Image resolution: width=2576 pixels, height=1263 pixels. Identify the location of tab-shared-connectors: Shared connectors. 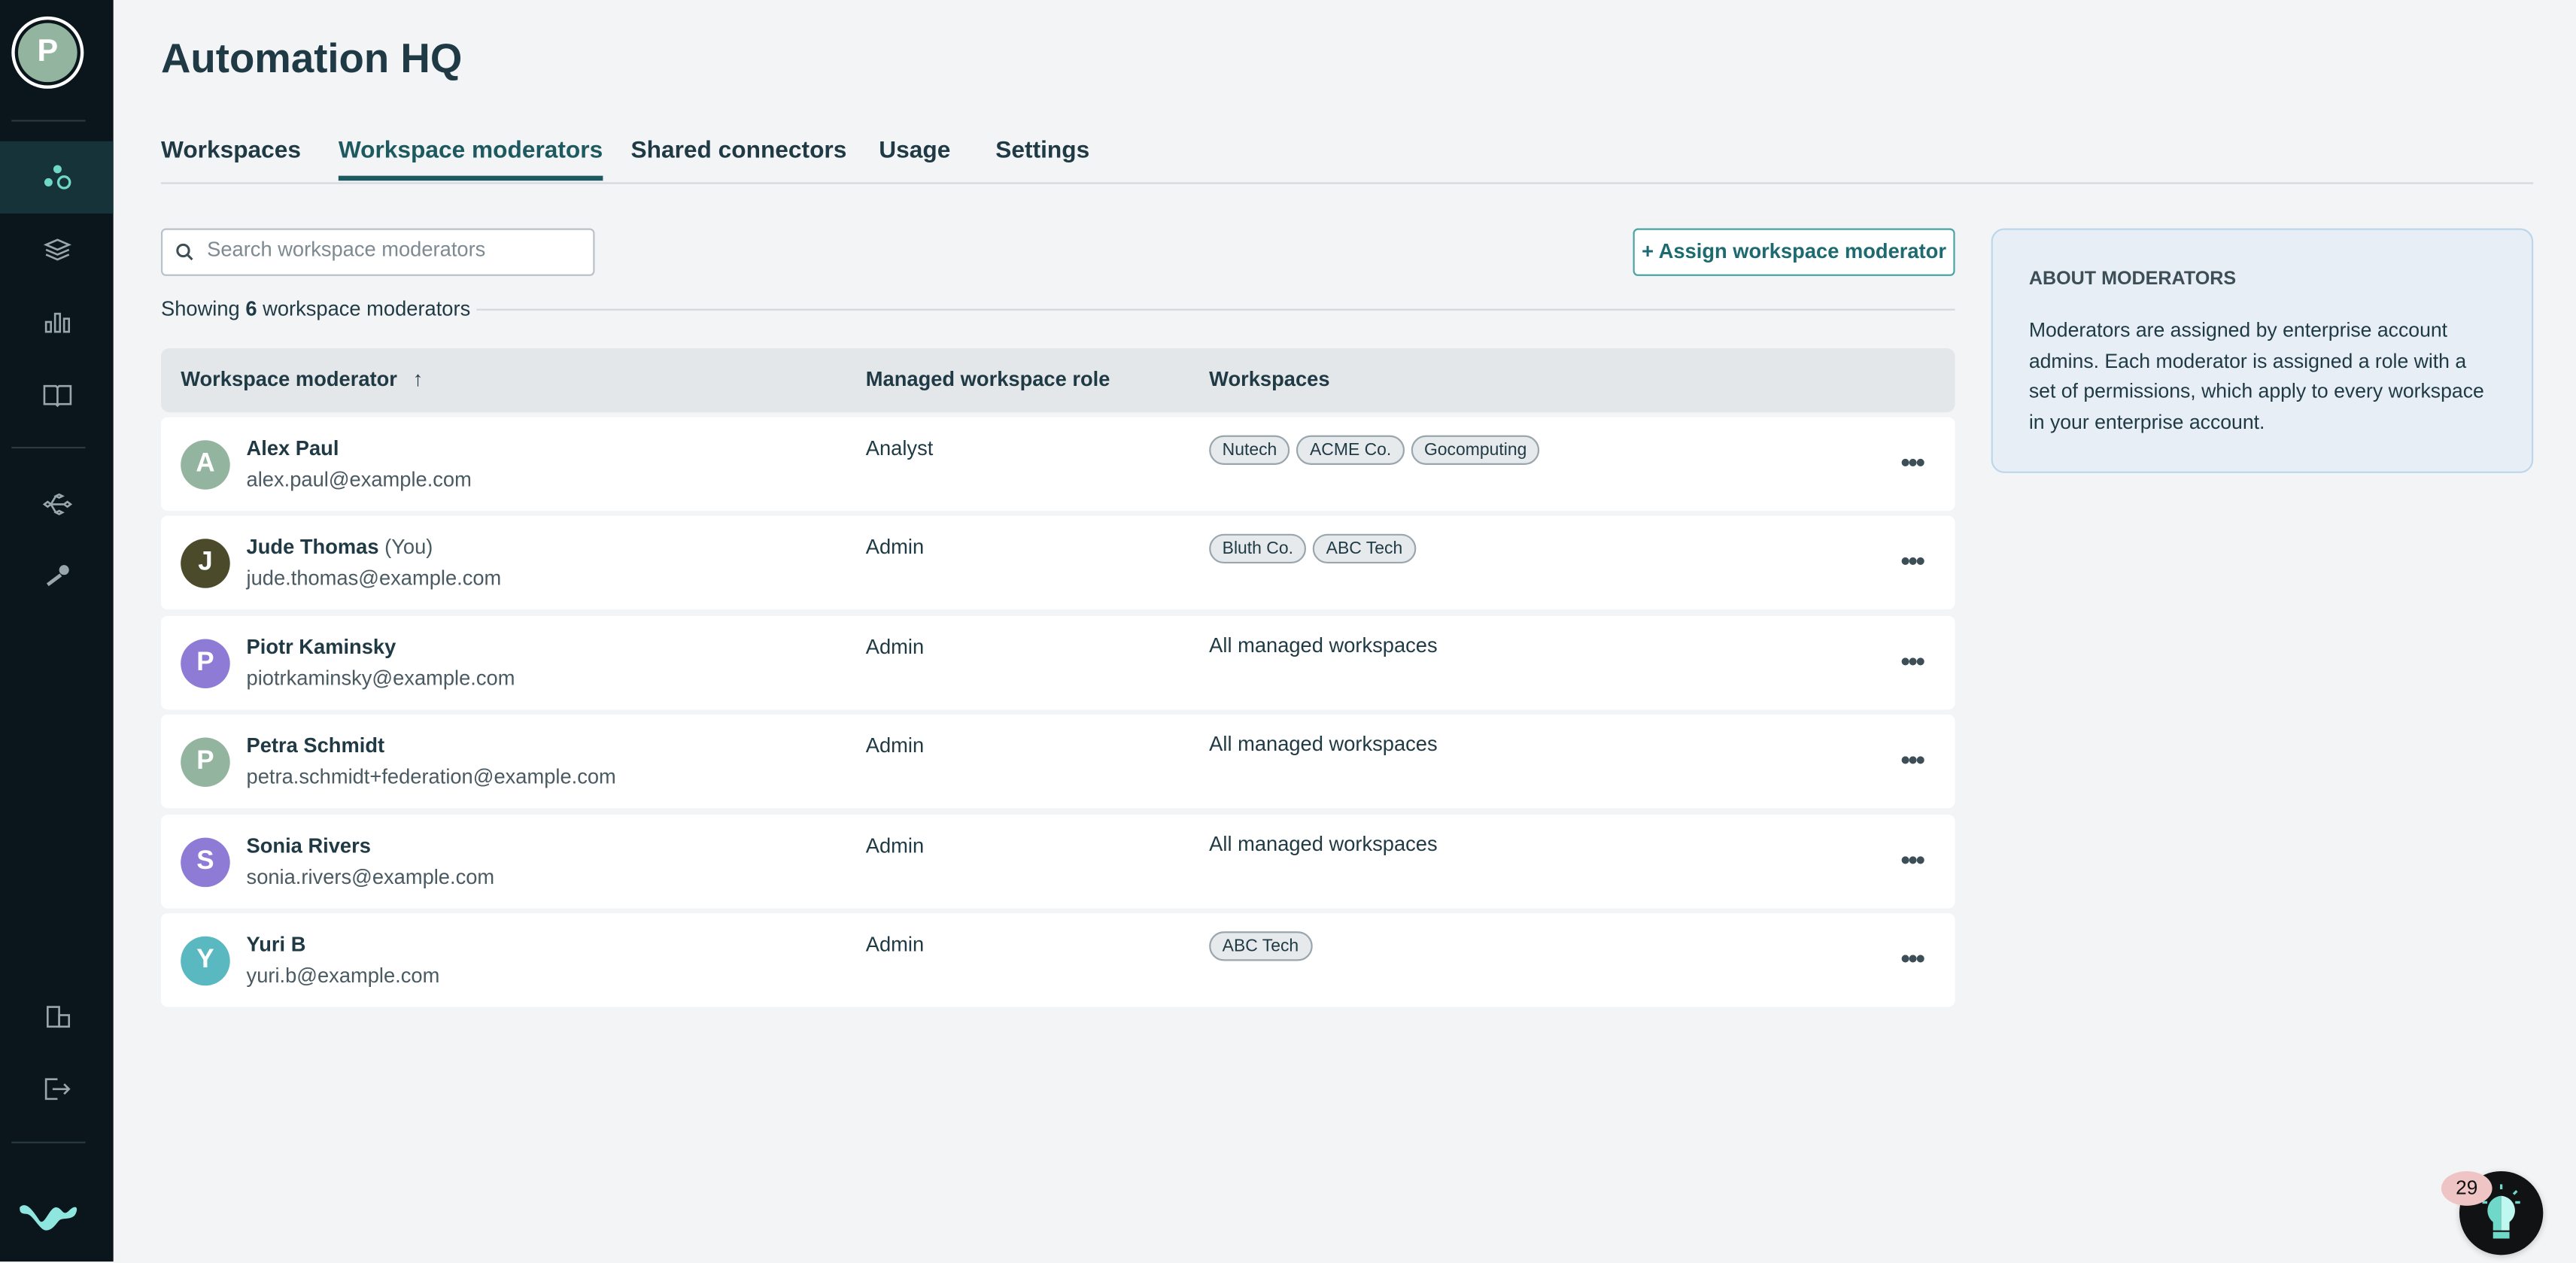
(739, 159).